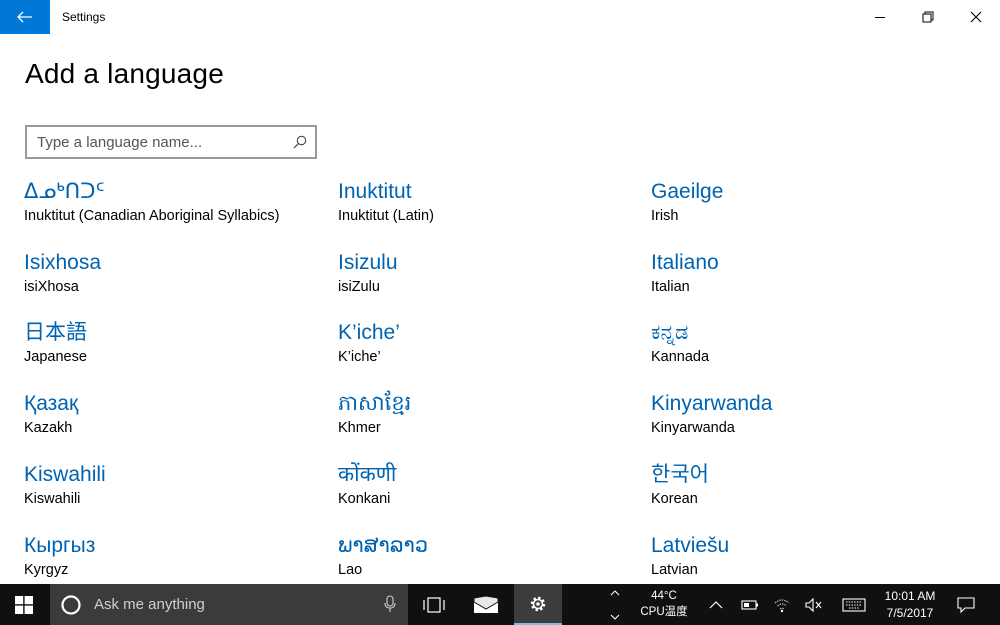  What do you see at coordinates (674, 499) in the screenshot?
I see `language-english-name: Korean` at bounding box center [674, 499].